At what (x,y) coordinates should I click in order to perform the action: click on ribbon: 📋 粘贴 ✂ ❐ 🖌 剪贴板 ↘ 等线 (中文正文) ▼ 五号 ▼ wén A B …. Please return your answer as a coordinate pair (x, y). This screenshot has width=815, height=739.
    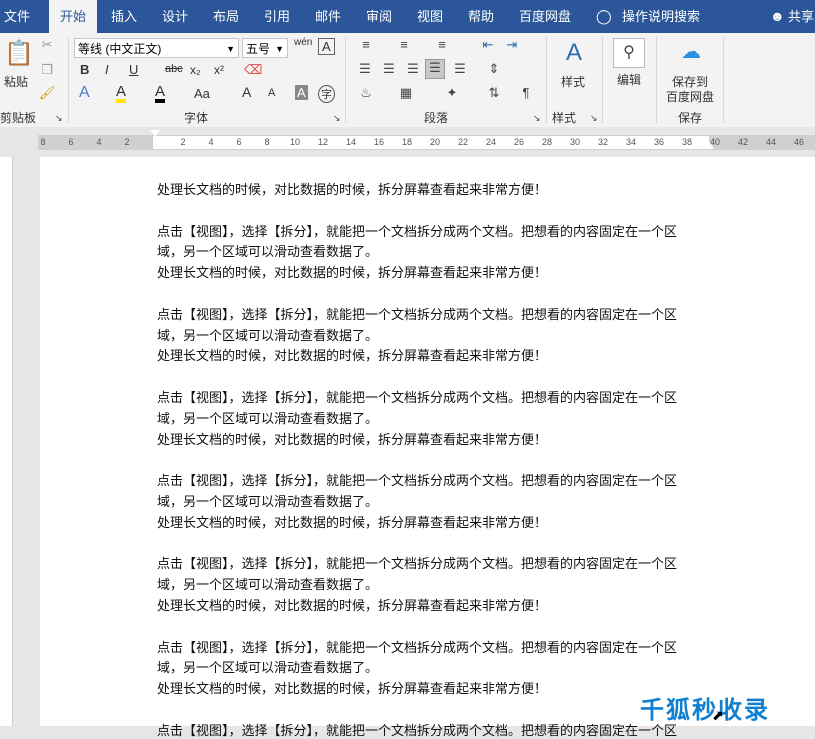
    Looking at the image, I should click on (407, 80).